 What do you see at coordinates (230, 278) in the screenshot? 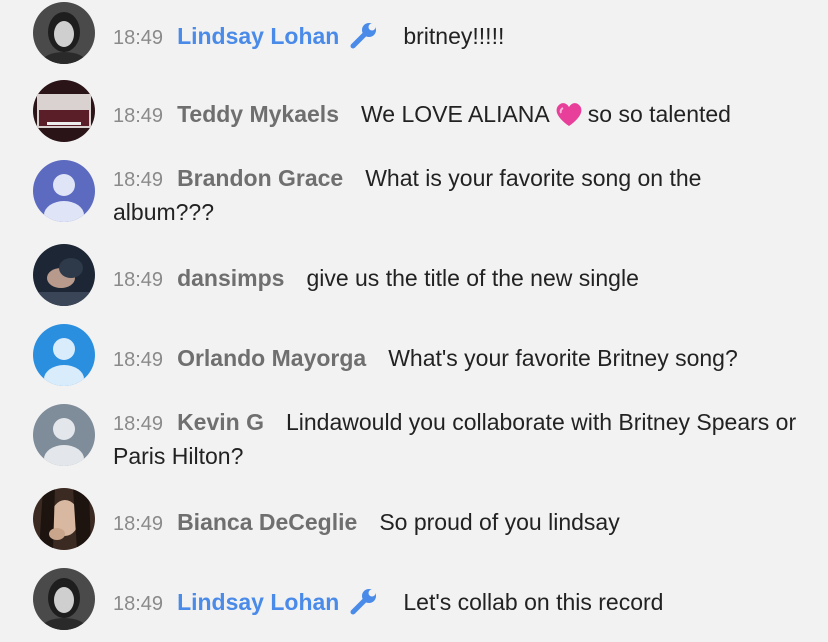
I see `author-name: dansimps` at bounding box center [230, 278].